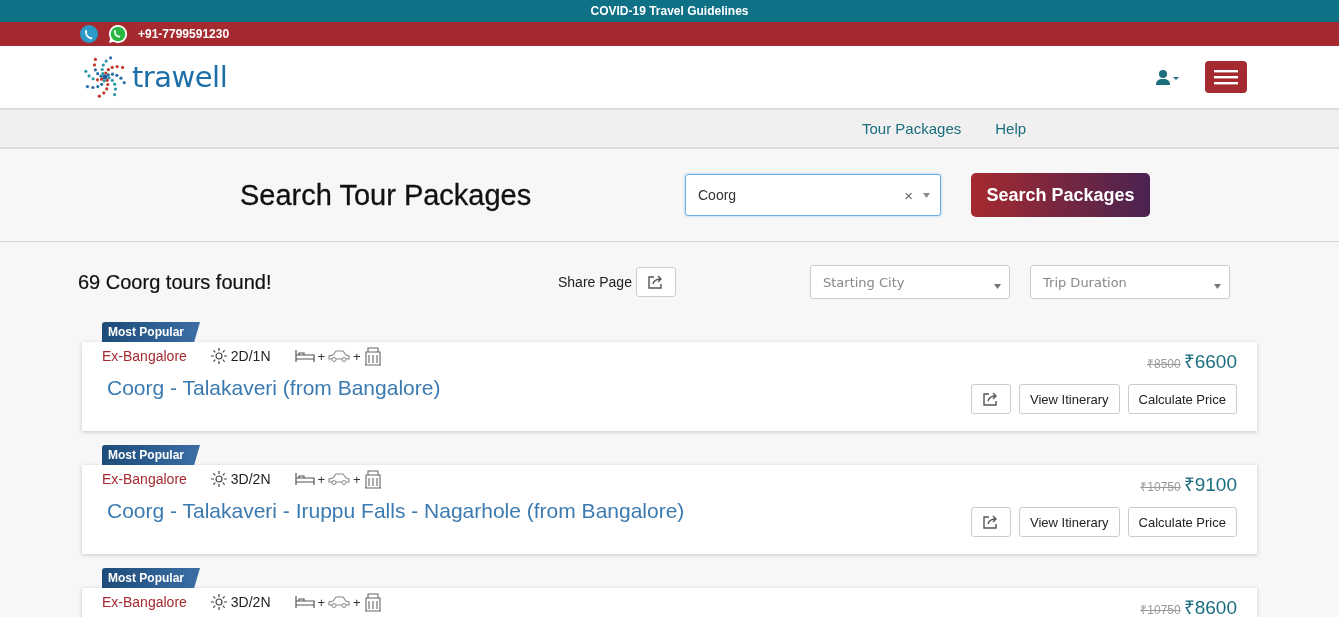  Describe the element at coordinates (910, 282) in the screenshot. I see `filter-select: Starting City` at that location.